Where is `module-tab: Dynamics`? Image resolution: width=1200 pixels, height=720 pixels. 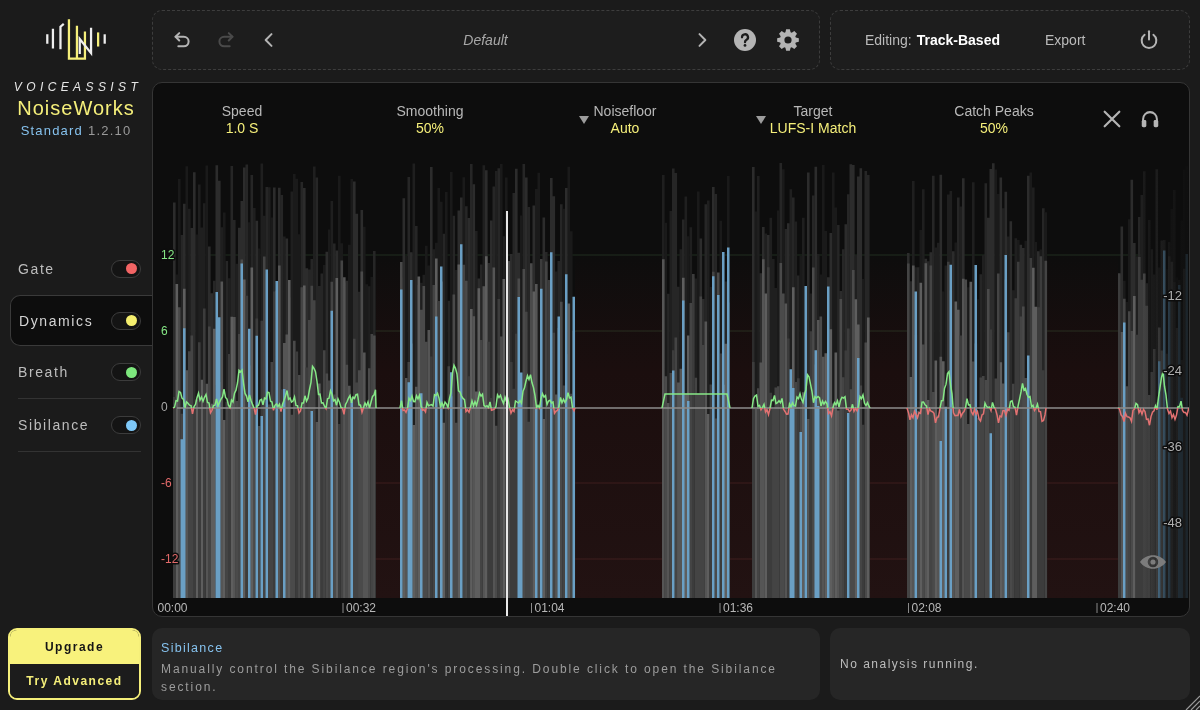 module-tab: Dynamics is located at coordinates (81, 320).